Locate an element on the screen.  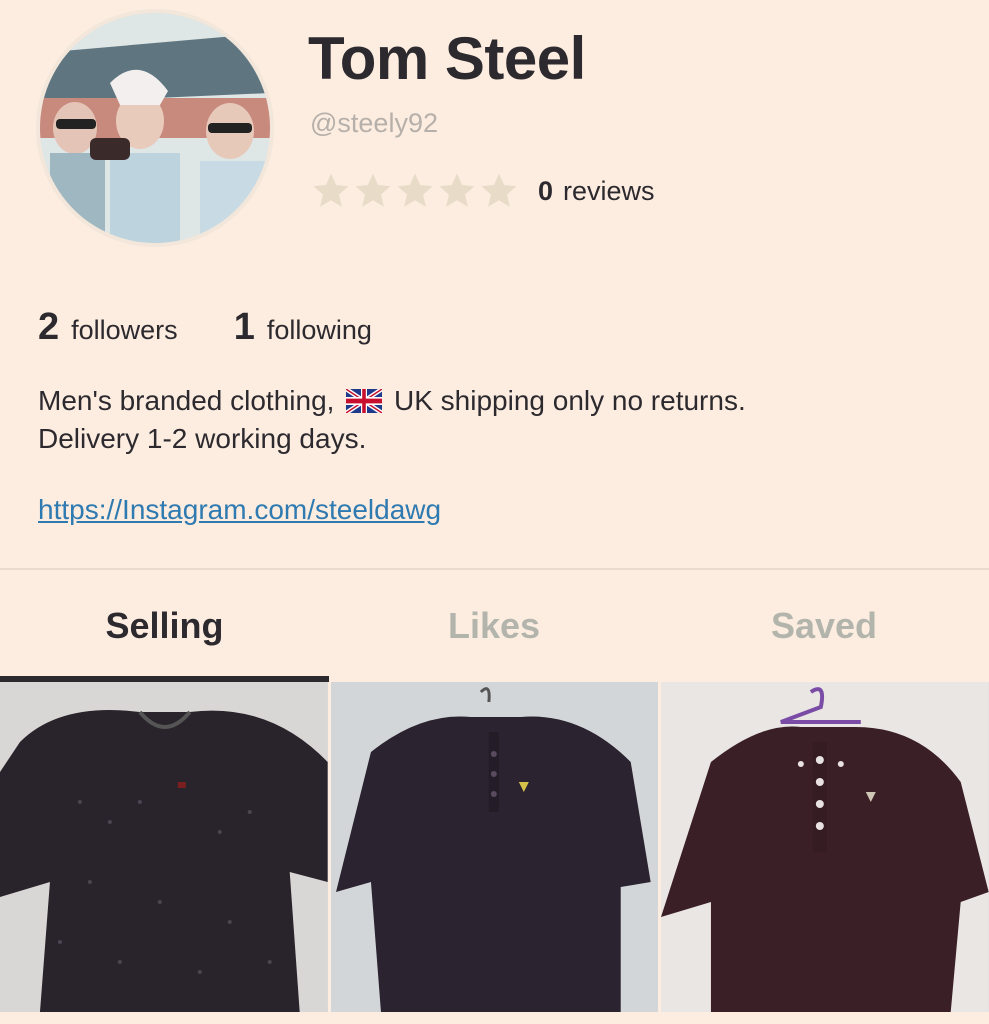
rating-stars is located at coordinates (415, 191).